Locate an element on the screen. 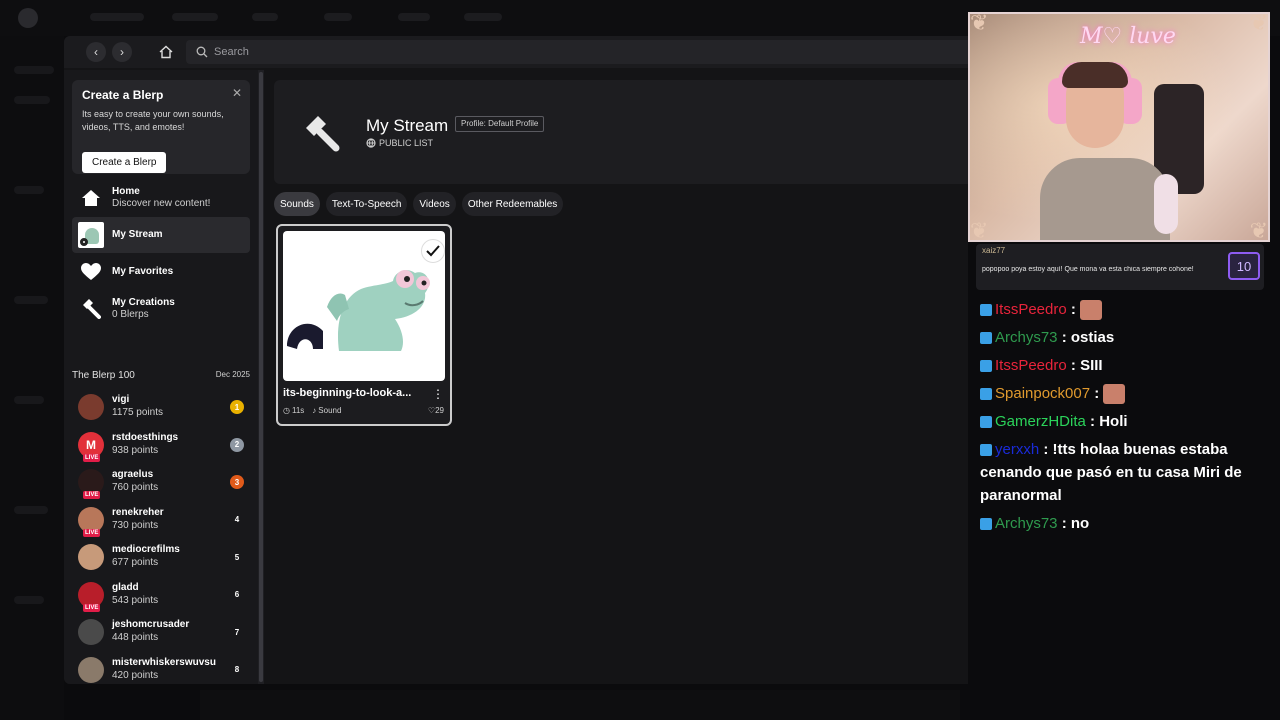 The height and width of the screenshot is (720, 1280). background-app-footer is located at coordinates (580, 705).